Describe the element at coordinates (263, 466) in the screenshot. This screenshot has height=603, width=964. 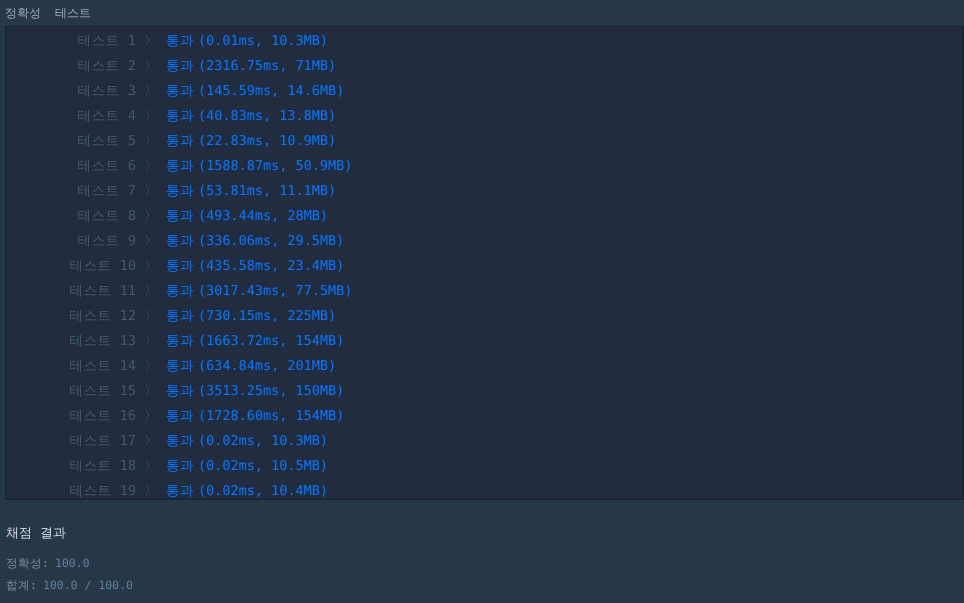
I see `result-detail: (0.02ms, 10.5MB)` at that location.